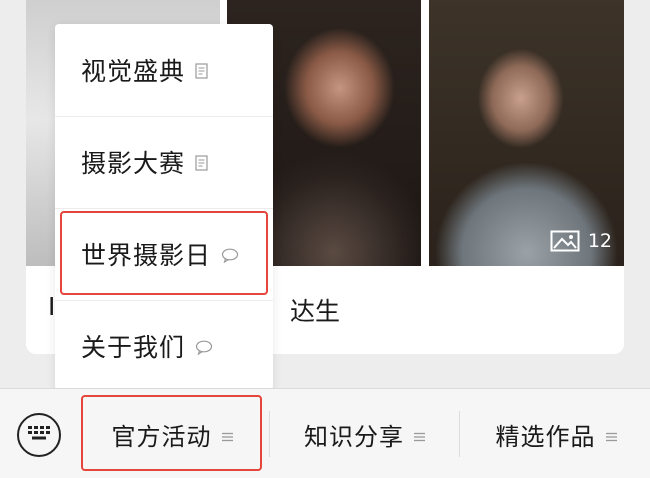 The width and height of the screenshot is (650, 478). What do you see at coordinates (164, 253) in the screenshot?
I see `menu-item-highlight` at bounding box center [164, 253].